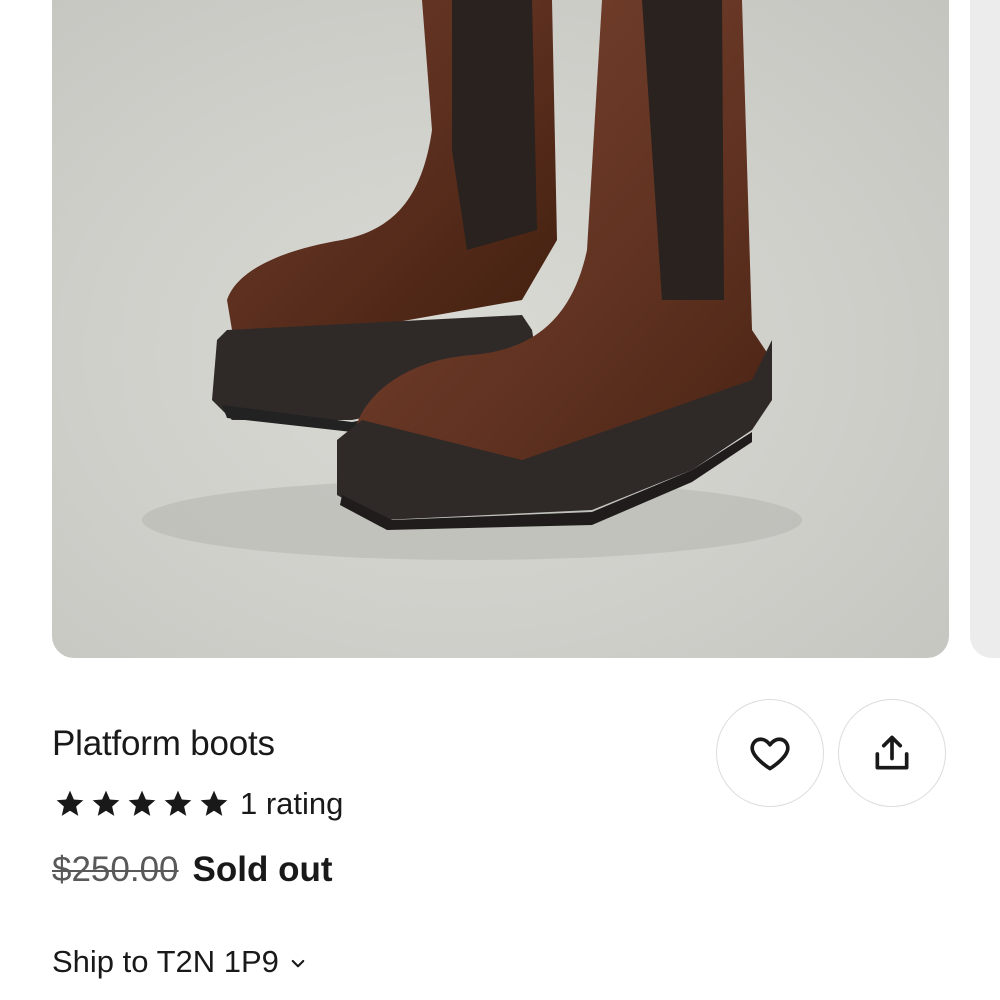 This screenshot has height=1000, width=1000. I want to click on ship-to-label: Ship to T2N 1P9, so click(165, 961).